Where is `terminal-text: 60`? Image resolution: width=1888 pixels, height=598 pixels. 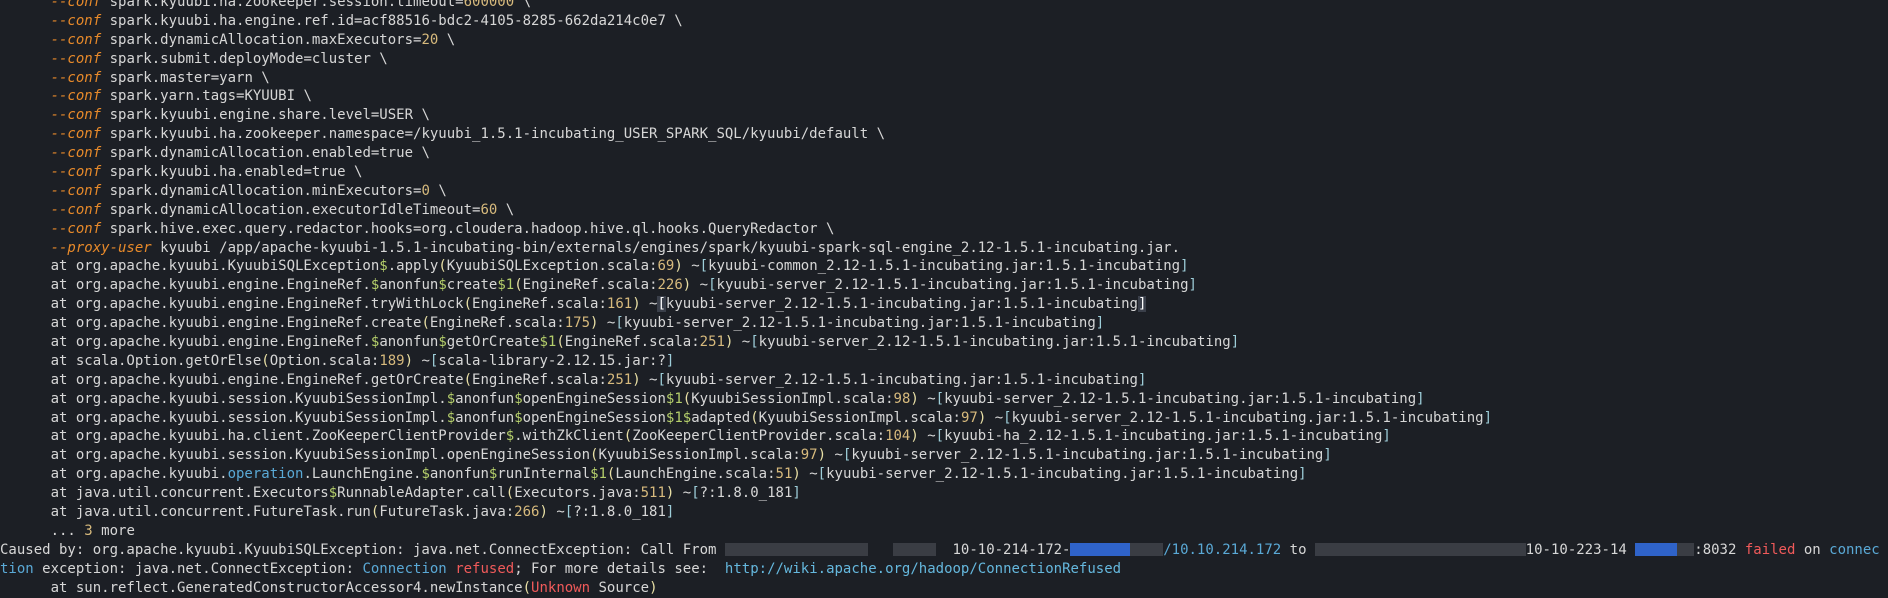
terminal-text: 60 is located at coordinates (489, 209).